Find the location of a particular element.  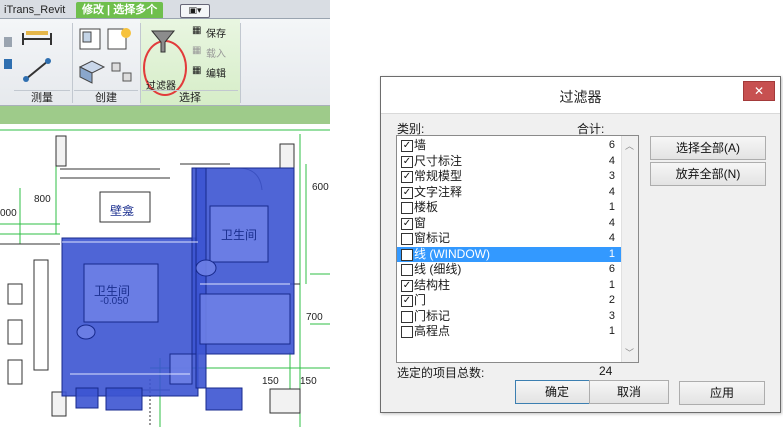

category-name: 高程点 is located at coordinates (432, 331).